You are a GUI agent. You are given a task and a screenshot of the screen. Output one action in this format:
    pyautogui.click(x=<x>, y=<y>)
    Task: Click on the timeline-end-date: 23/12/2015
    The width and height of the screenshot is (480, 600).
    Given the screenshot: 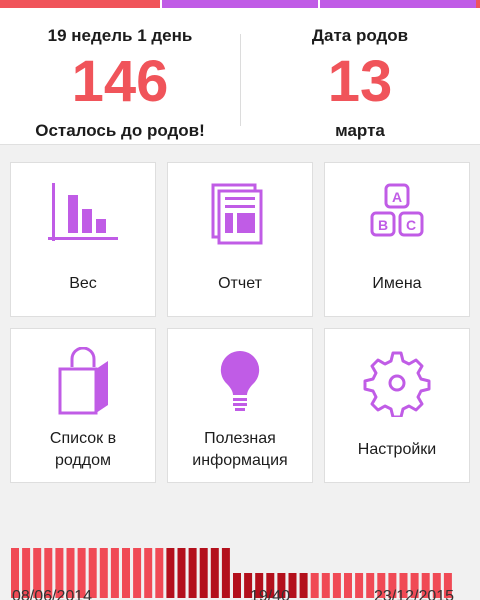 What is the action you would take?
    pyautogui.click(x=414, y=594)
    